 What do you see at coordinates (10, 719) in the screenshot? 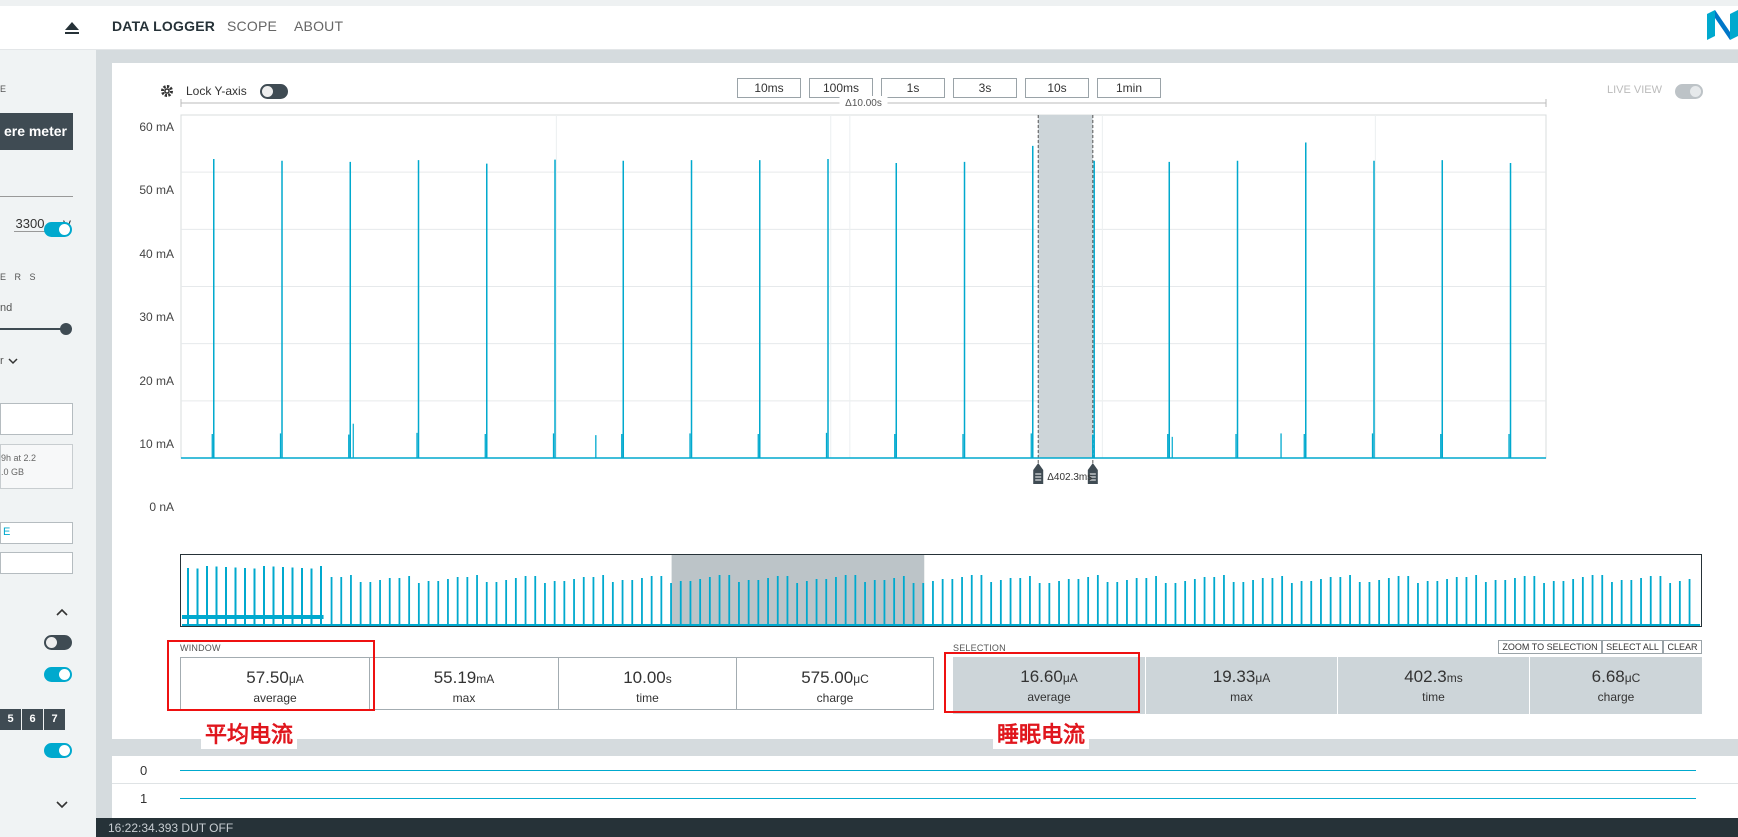
I see `channel-button-5: 5` at bounding box center [10, 719].